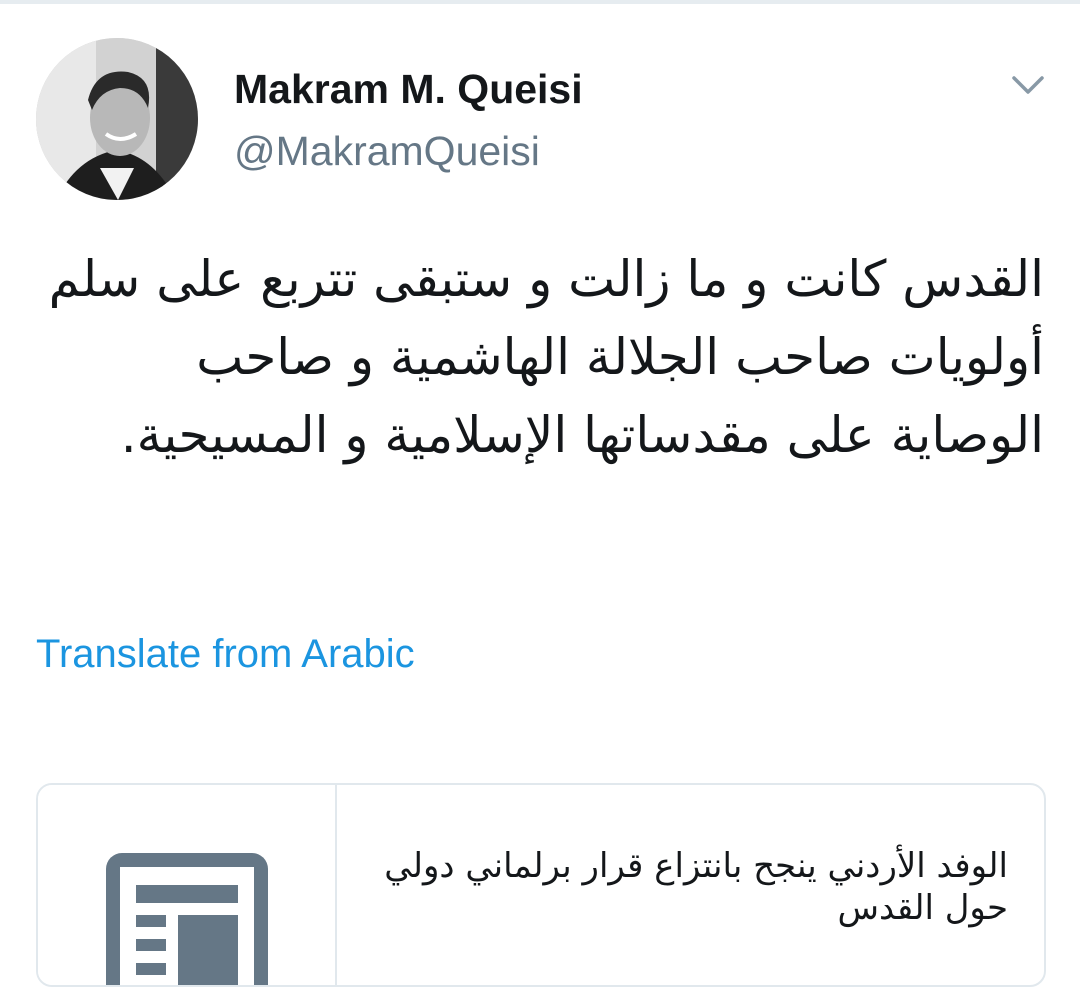  Describe the element at coordinates (225, 654) in the screenshot. I see `translate-link: Translate from Arabic` at that location.